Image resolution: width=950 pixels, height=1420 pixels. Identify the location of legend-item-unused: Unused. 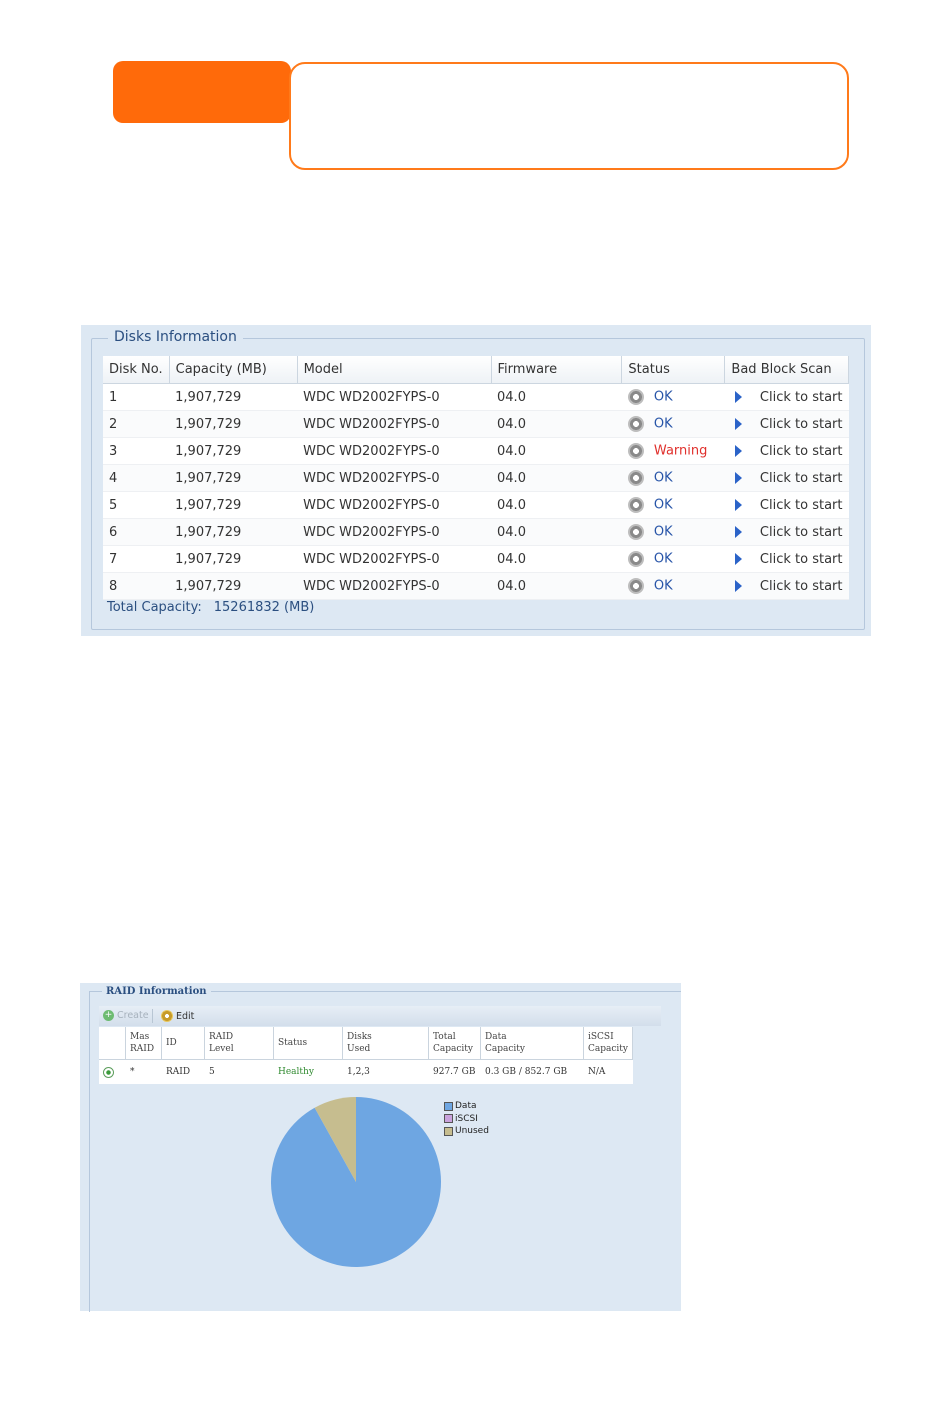
(466, 1131).